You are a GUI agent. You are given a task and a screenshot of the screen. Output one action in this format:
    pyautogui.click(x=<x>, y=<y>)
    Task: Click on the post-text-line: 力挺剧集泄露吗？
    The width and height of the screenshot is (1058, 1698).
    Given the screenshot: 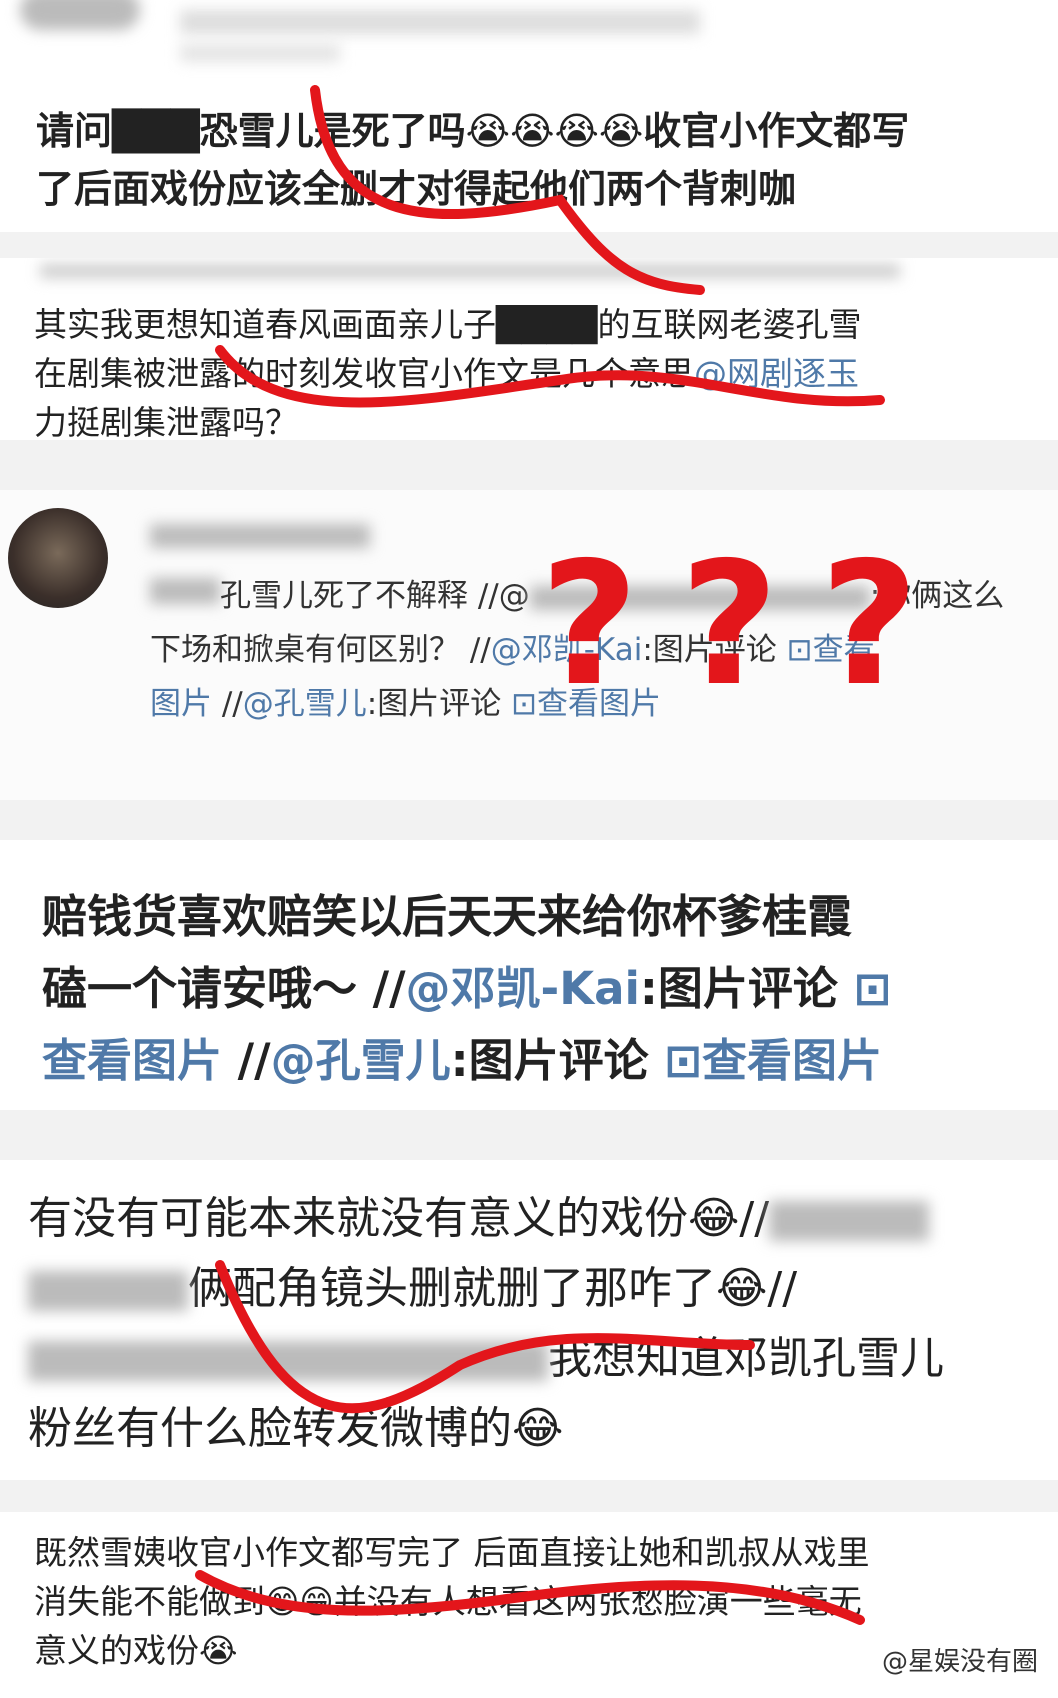 What is the action you would take?
    pyautogui.click(x=166, y=421)
    